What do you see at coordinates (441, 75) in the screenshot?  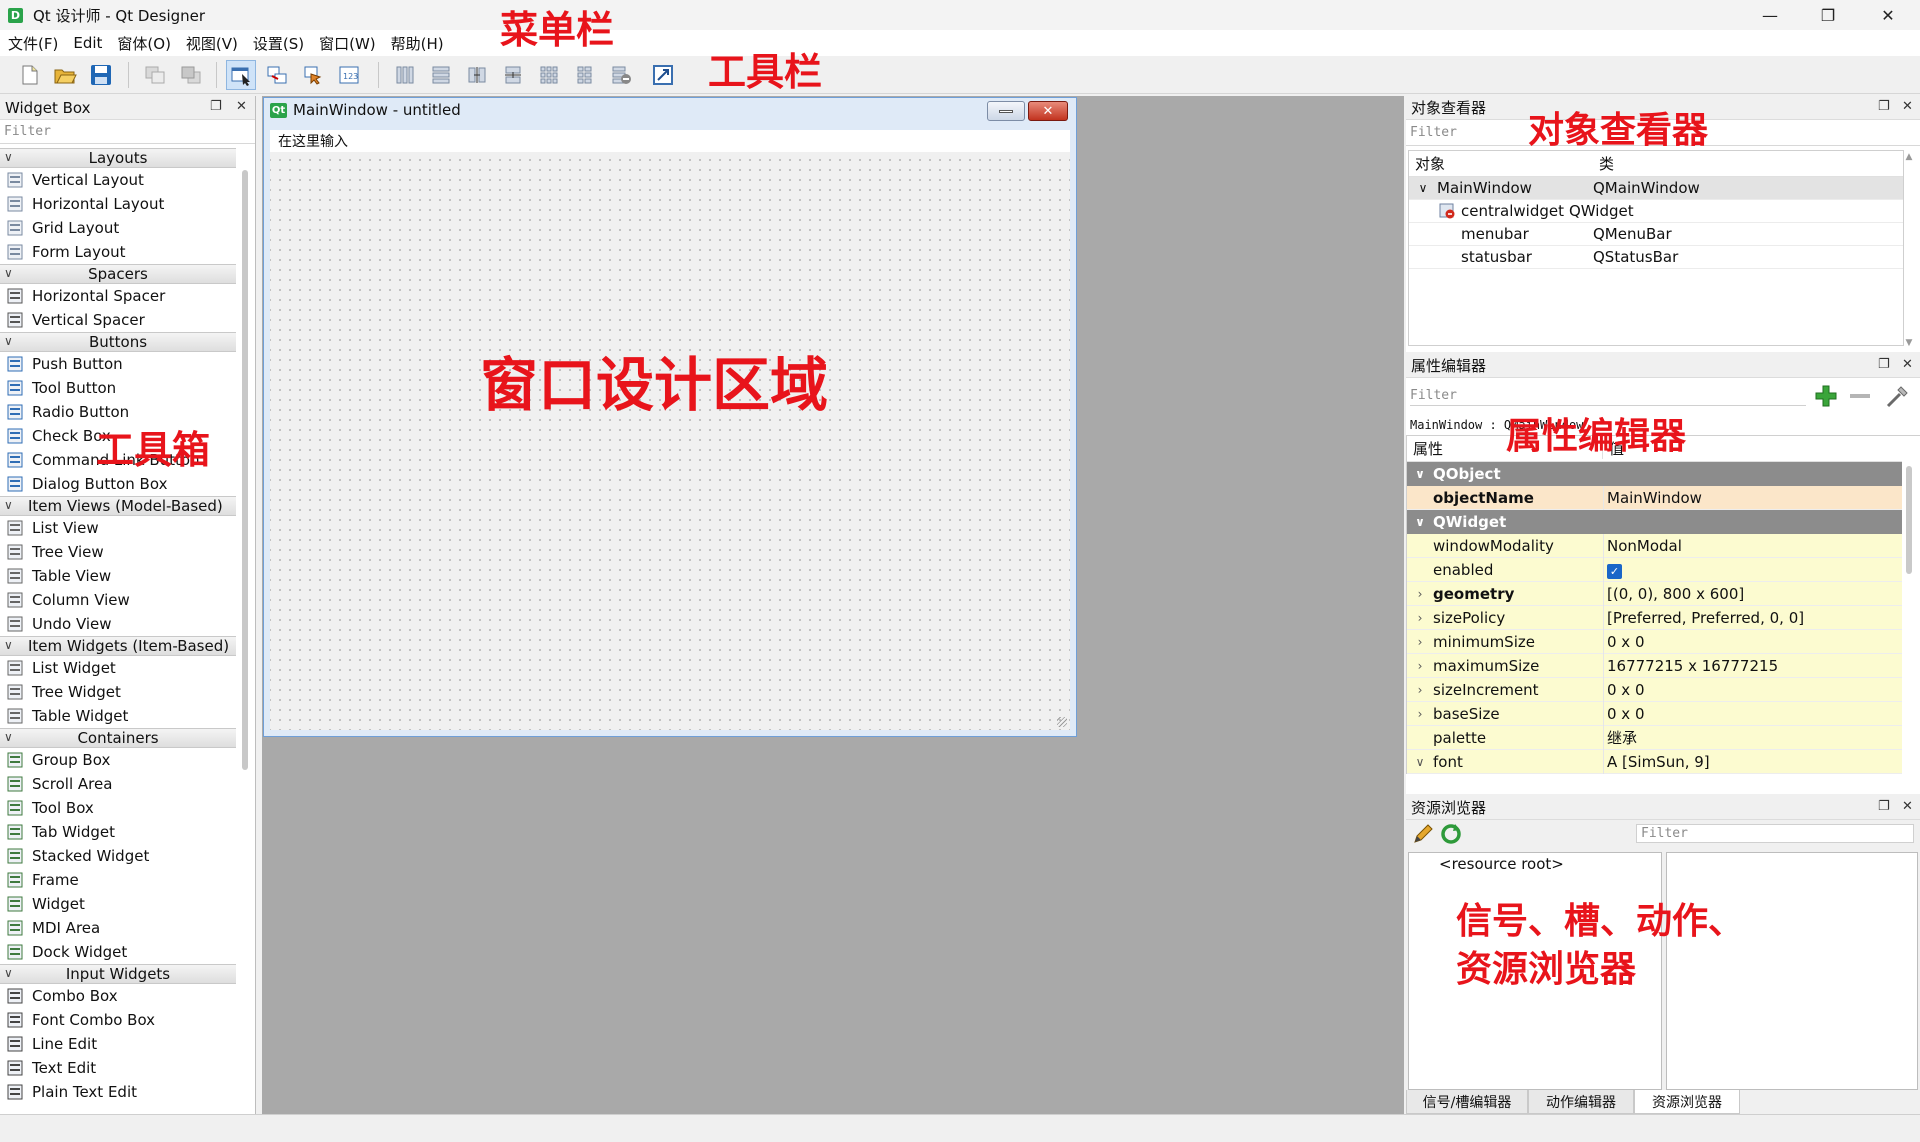 I see `lay-out-vertically-icon` at bounding box center [441, 75].